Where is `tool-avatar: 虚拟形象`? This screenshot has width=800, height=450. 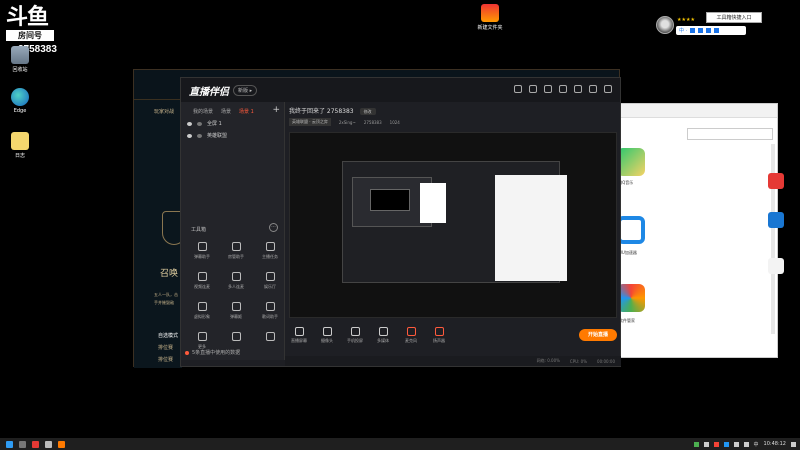 tool-avatar: 虚拟形象 is located at coordinates (202, 311).